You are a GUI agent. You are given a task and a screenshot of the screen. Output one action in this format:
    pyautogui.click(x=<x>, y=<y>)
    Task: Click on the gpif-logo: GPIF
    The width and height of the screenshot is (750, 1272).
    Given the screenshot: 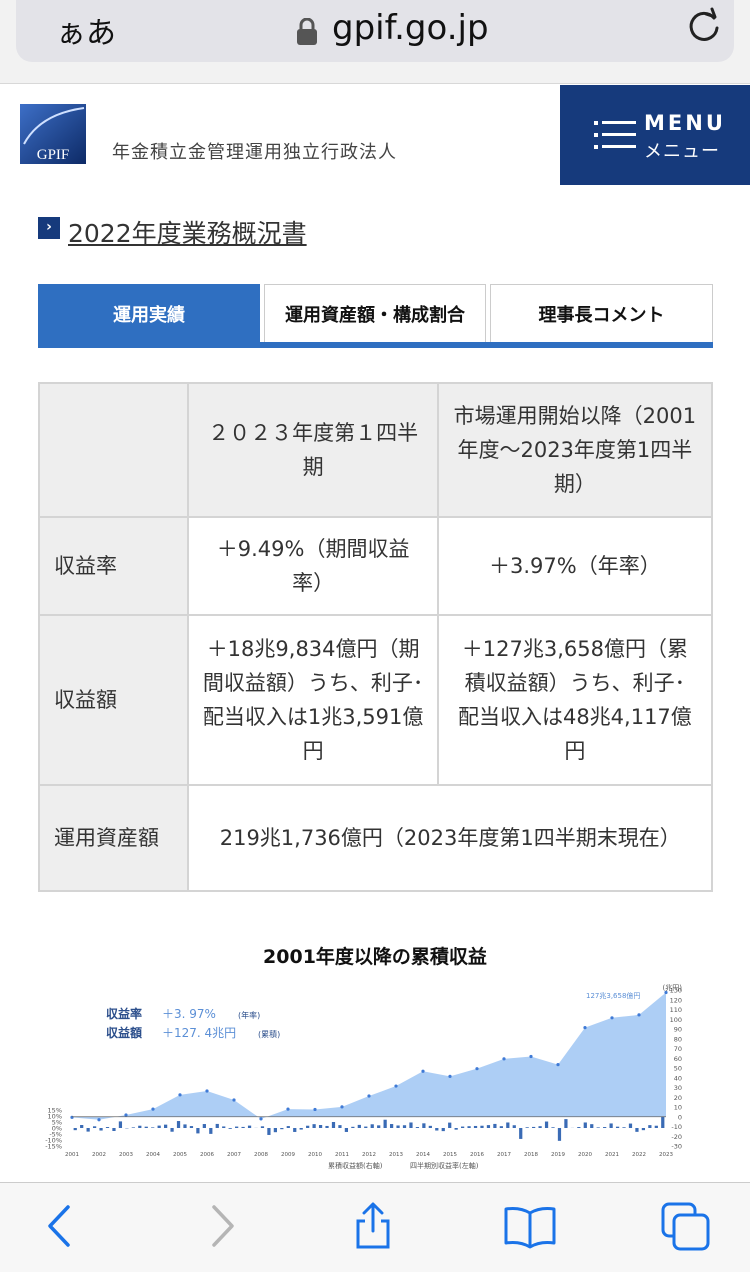 What is the action you would take?
    pyautogui.click(x=53, y=134)
    